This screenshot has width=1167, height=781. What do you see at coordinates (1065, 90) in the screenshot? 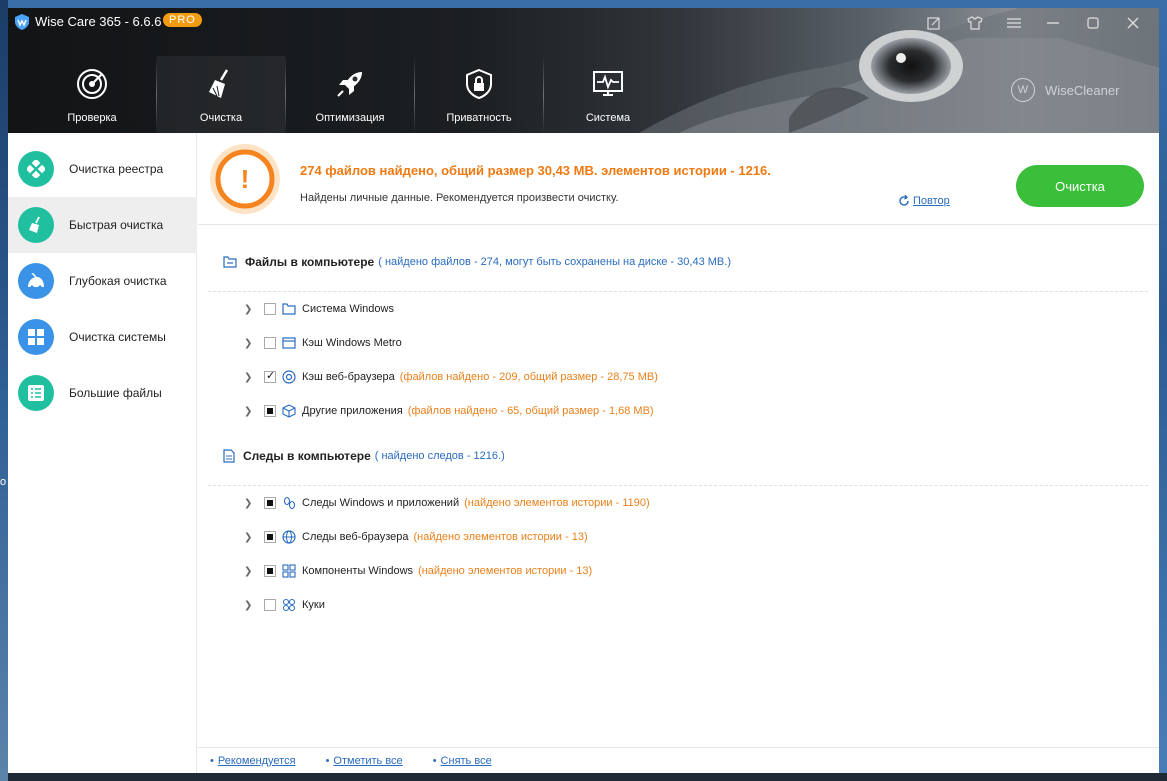
I see `wisecleaner-brand: W WiseCleaner` at bounding box center [1065, 90].